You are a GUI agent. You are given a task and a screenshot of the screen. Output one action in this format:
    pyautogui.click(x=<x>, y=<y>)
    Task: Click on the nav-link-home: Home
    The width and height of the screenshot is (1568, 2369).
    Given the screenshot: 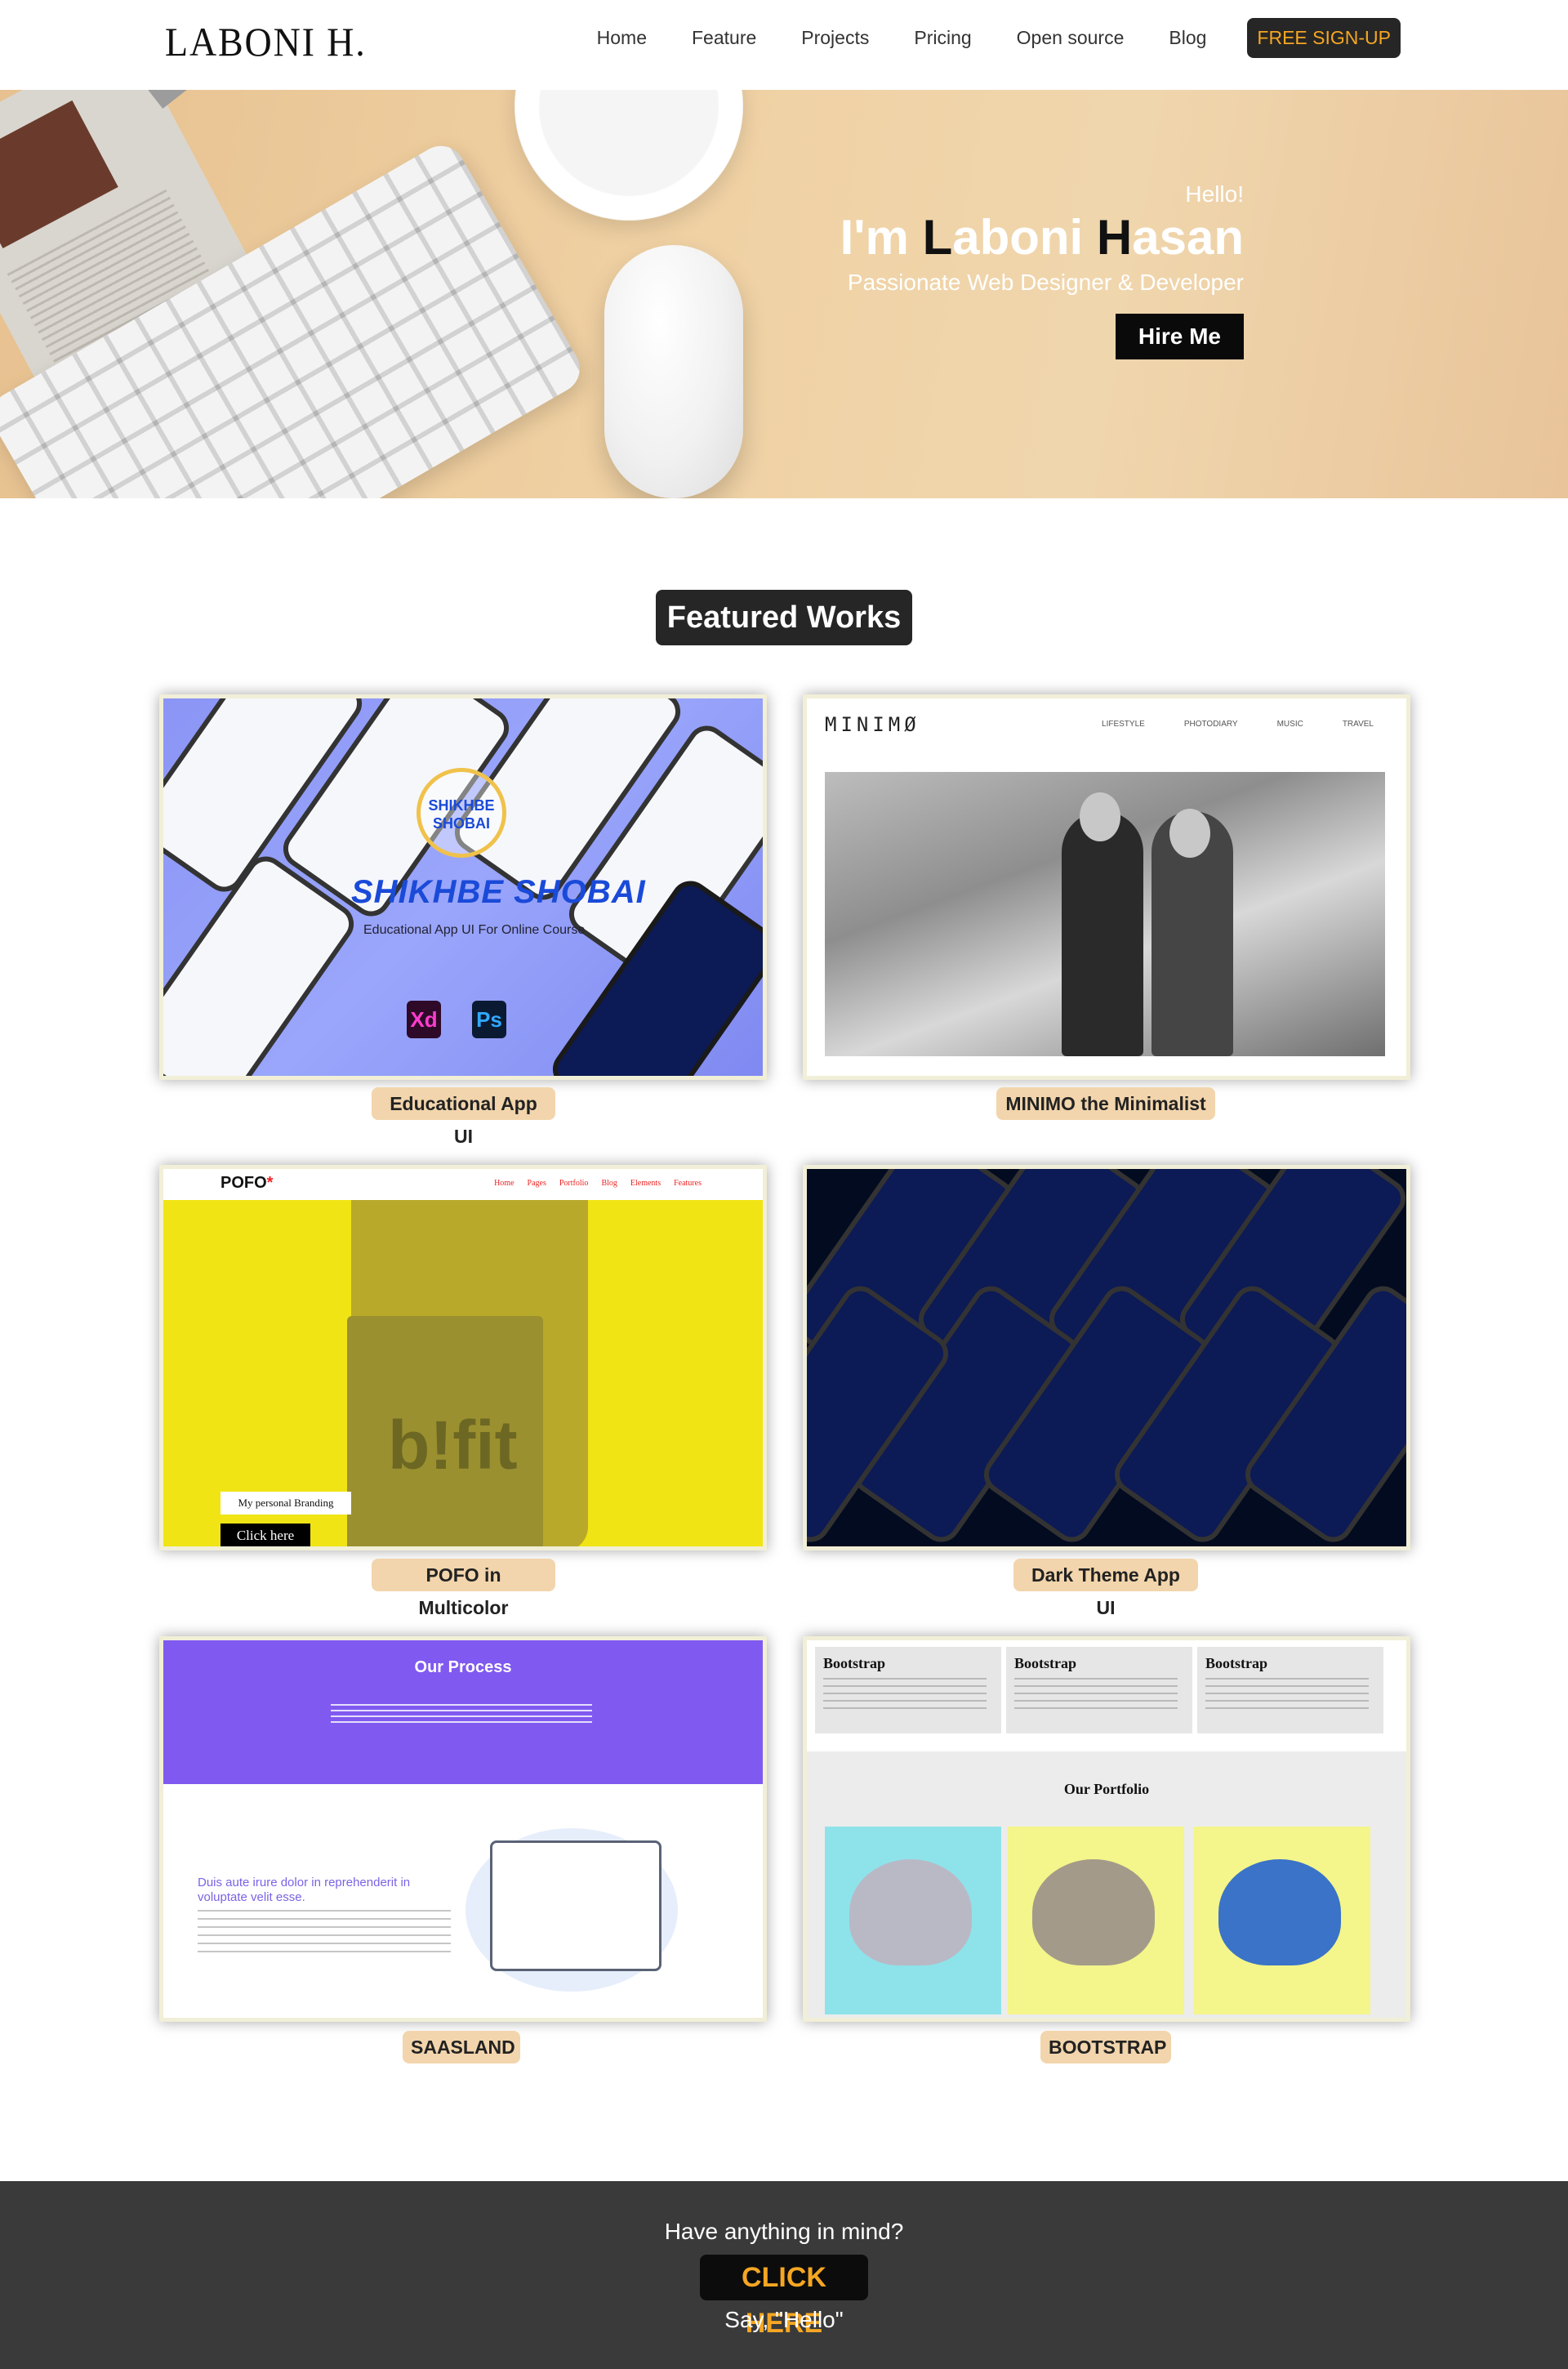 What is the action you would take?
    pyautogui.click(x=622, y=38)
    